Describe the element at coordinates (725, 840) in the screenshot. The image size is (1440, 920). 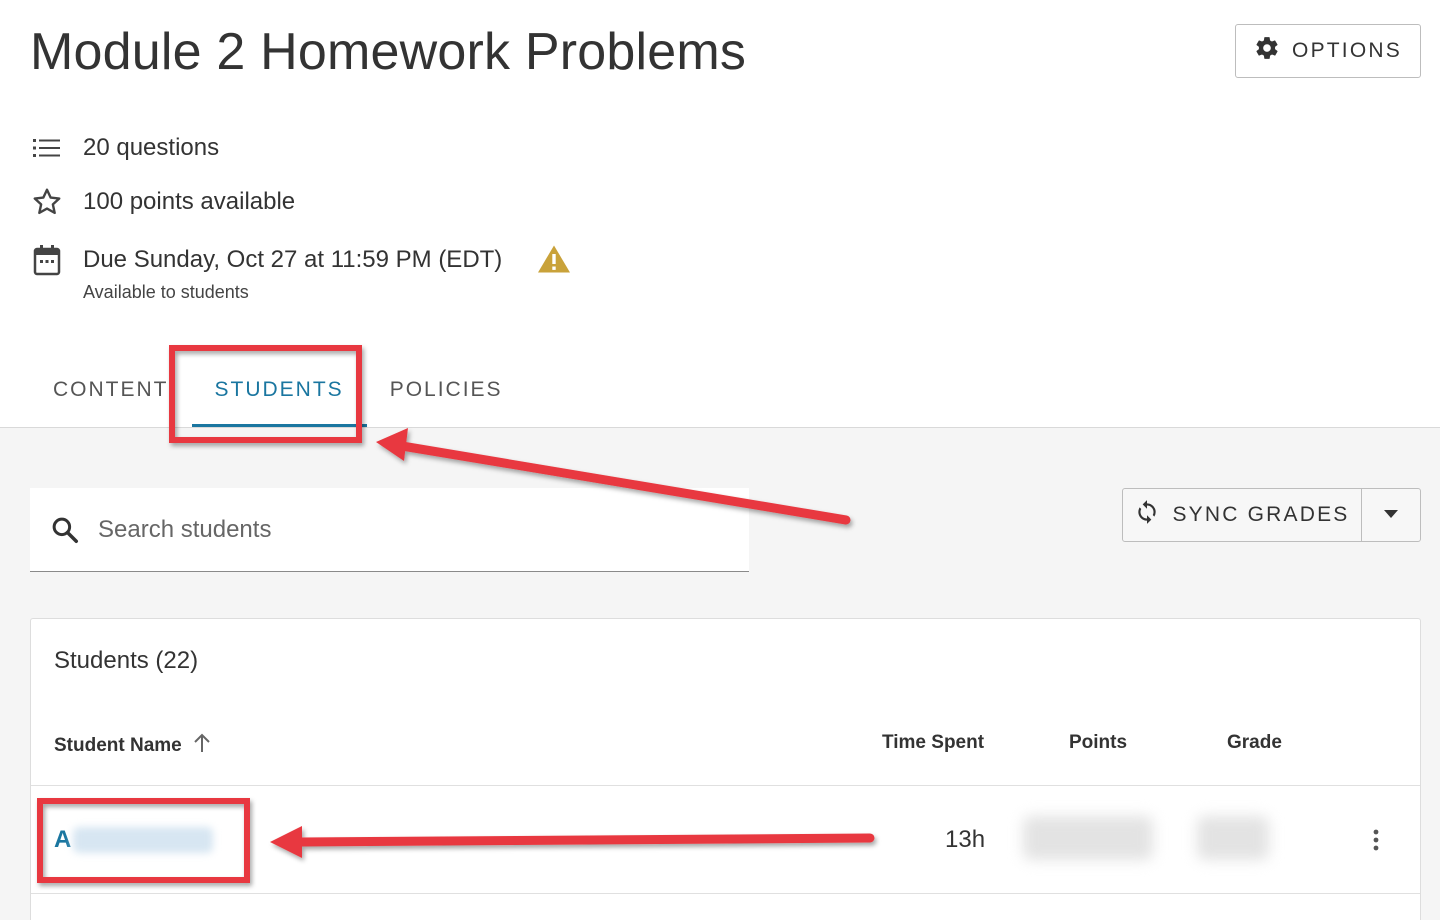
I see `table-row: A 13h` at that location.